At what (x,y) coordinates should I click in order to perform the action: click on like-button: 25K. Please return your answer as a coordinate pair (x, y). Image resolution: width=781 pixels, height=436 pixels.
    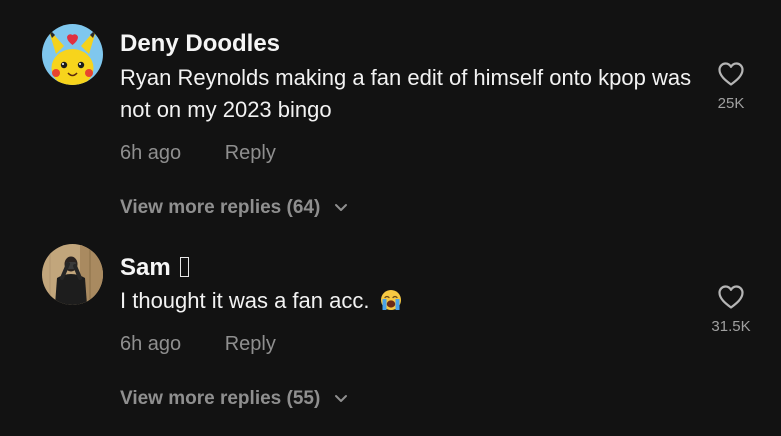
    Looking at the image, I should click on (731, 86).